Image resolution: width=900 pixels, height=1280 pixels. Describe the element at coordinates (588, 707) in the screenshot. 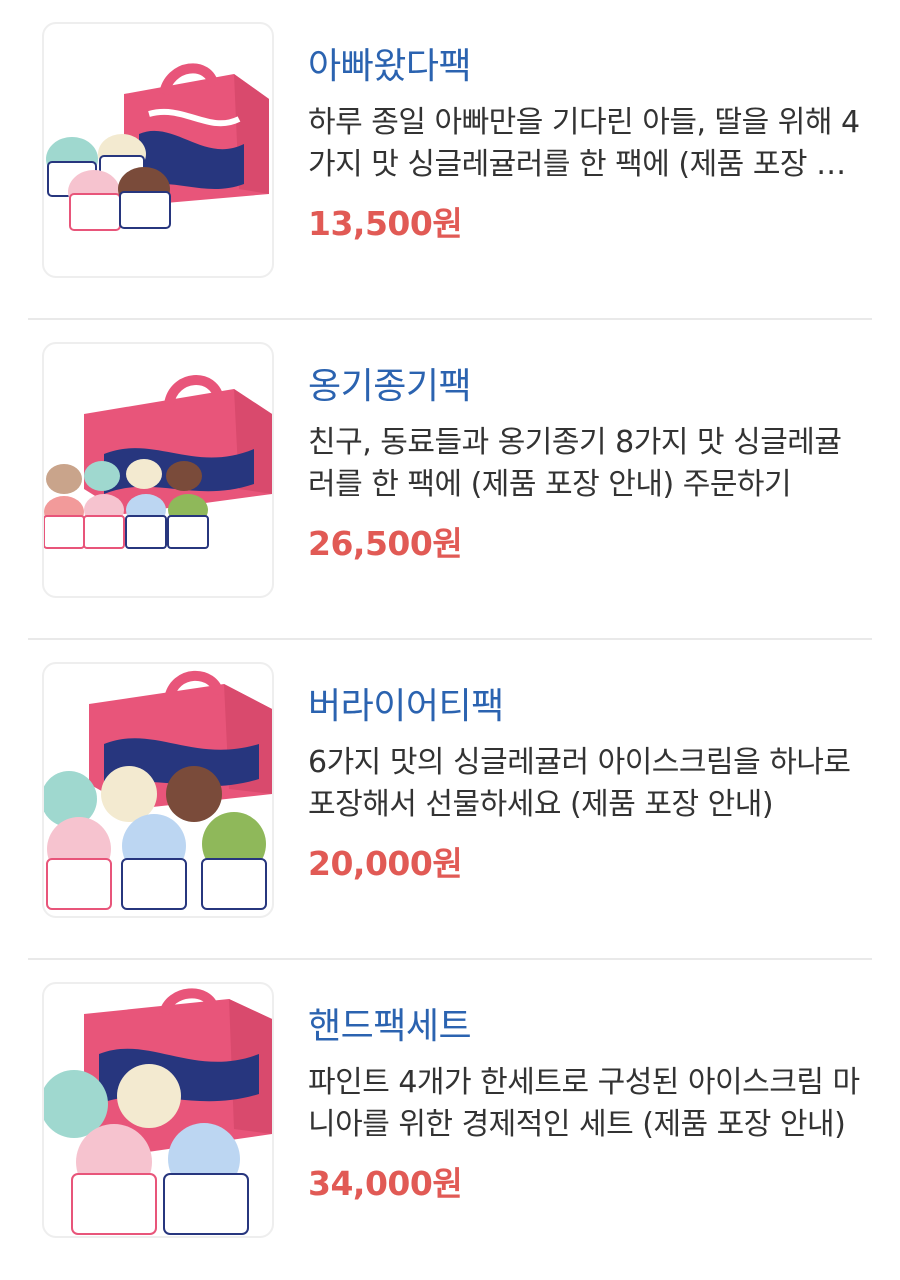

I see `product-name: 버라이어티팩` at that location.